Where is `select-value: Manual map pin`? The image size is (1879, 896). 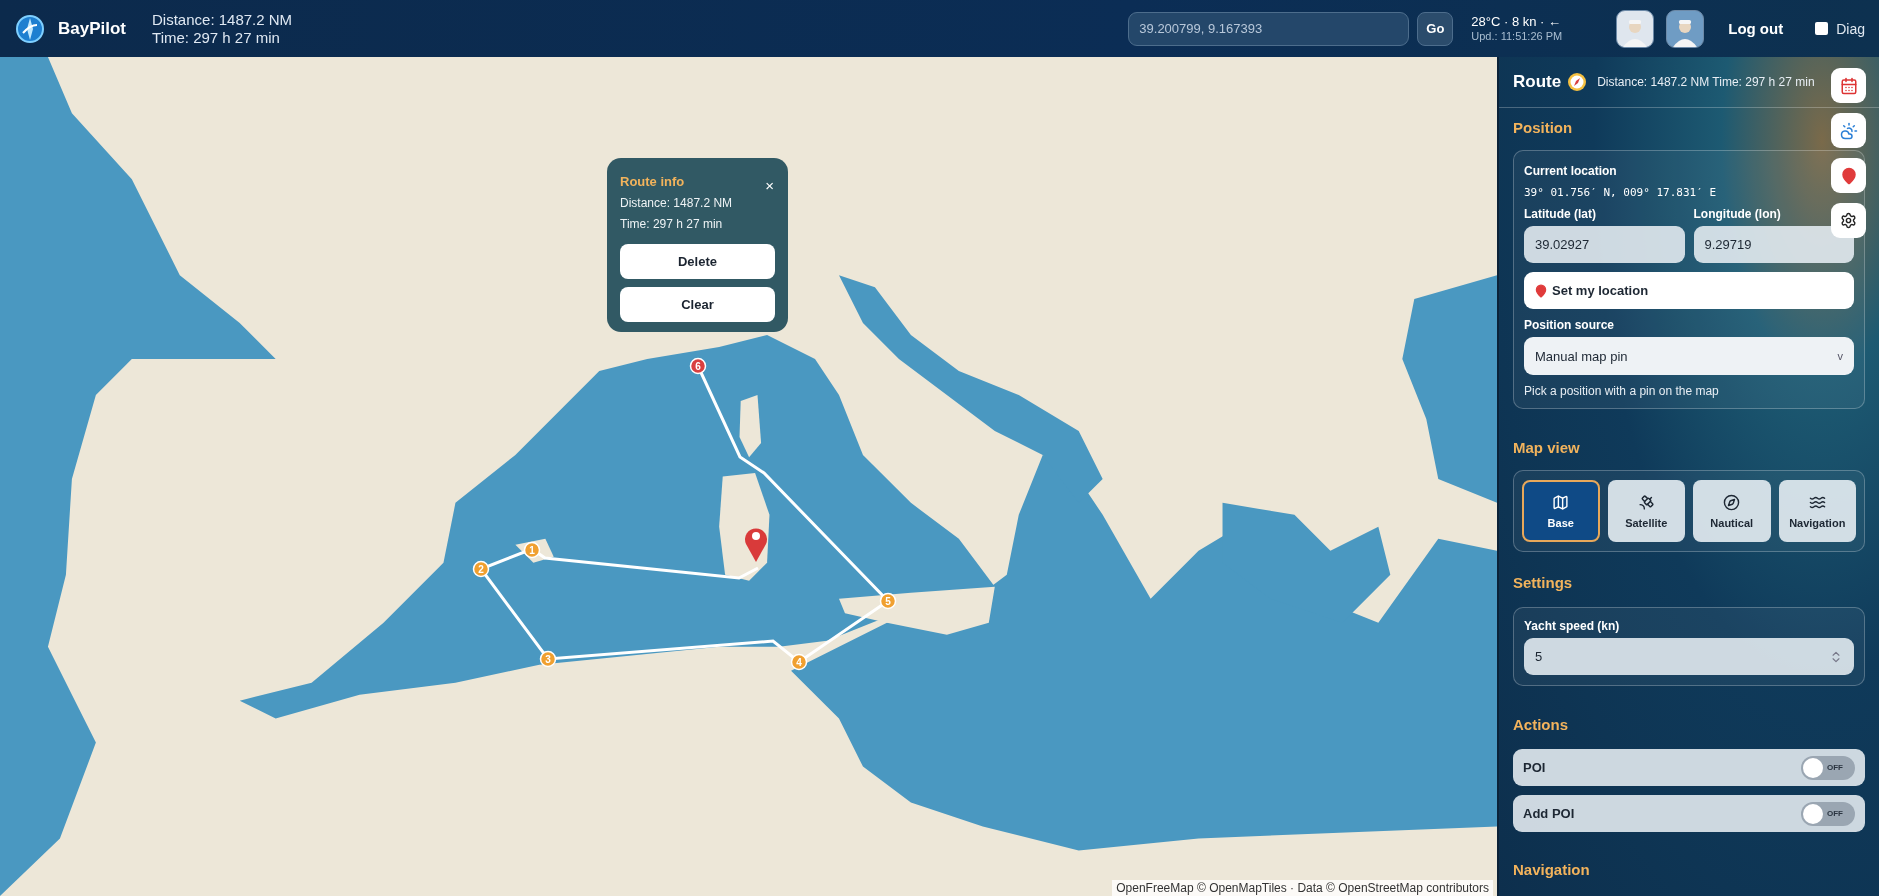
select-value: Manual map pin is located at coordinates (1581, 356).